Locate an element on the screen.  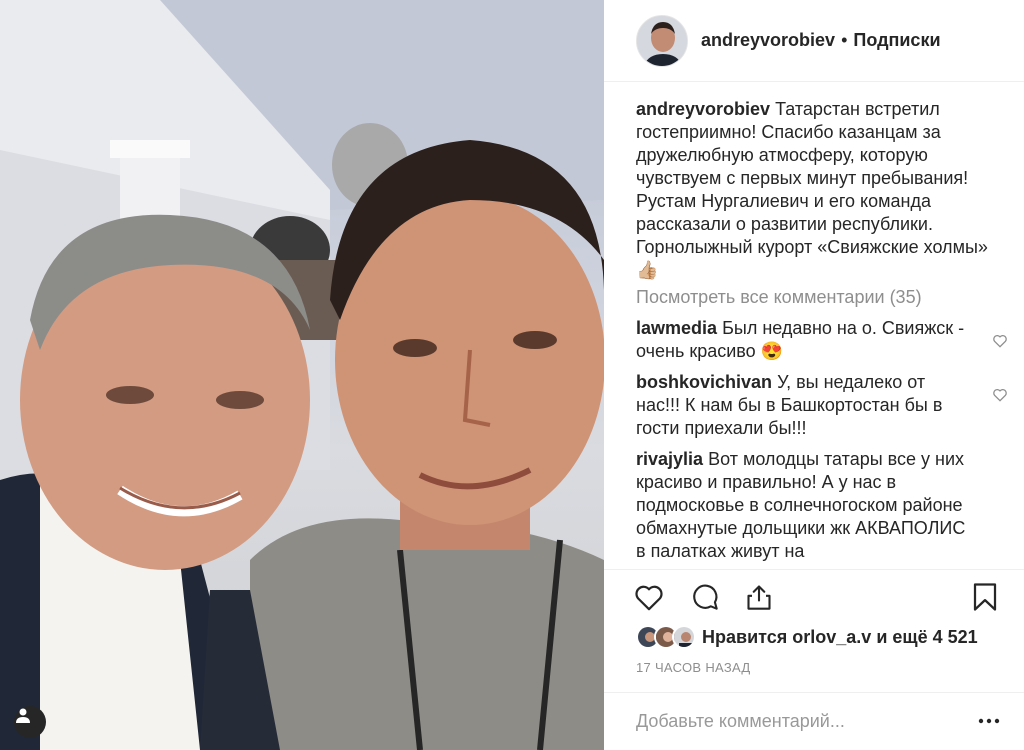
add-comment-bar is located at coordinates (814, 721).